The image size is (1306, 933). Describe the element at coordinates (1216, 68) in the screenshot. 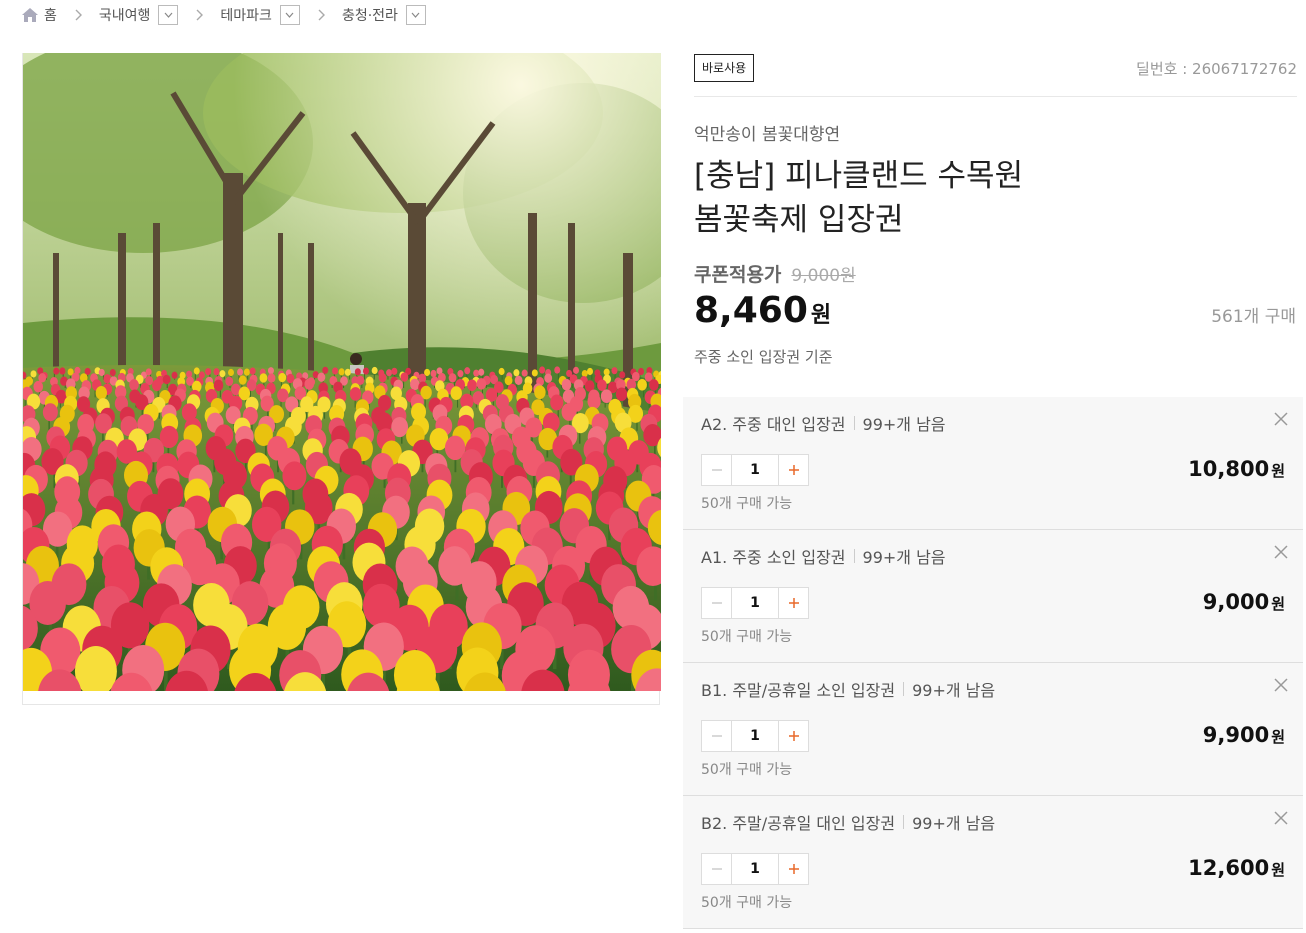

I see `deal-number: 딜번호 : 26067172762` at that location.